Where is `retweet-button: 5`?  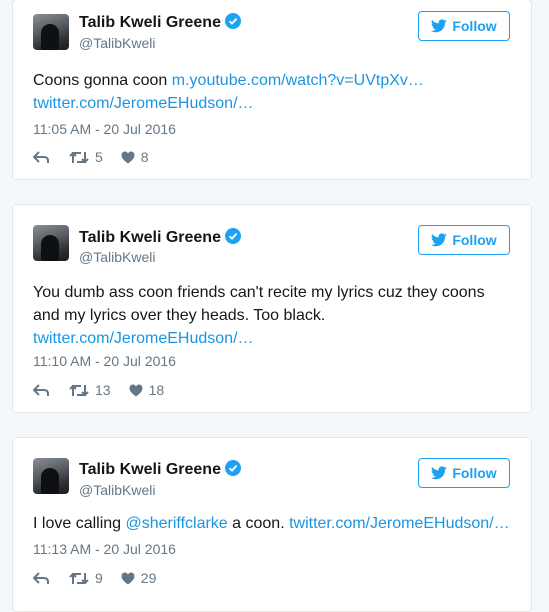
retweet-button: 5 is located at coordinates (86, 157).